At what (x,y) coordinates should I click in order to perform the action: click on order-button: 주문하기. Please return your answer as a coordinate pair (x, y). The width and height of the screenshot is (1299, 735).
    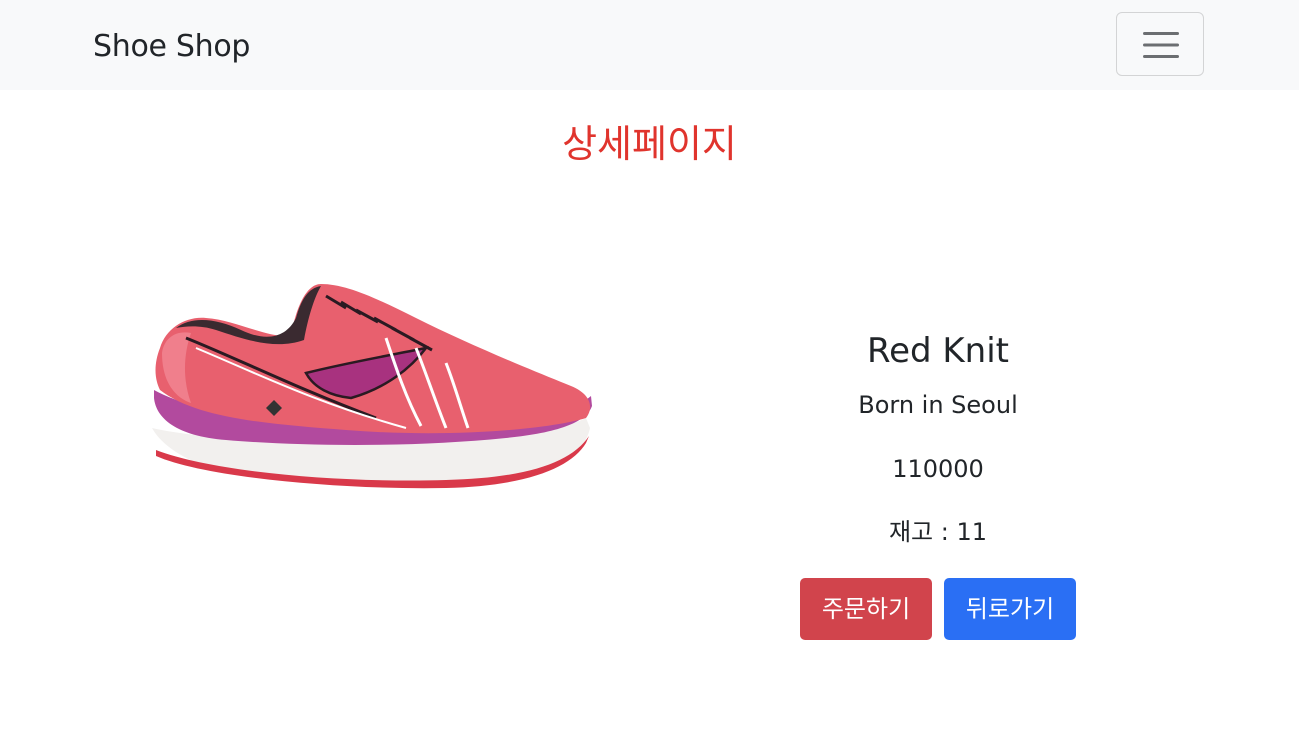
    Looking at the image, I should click on (866, 609).